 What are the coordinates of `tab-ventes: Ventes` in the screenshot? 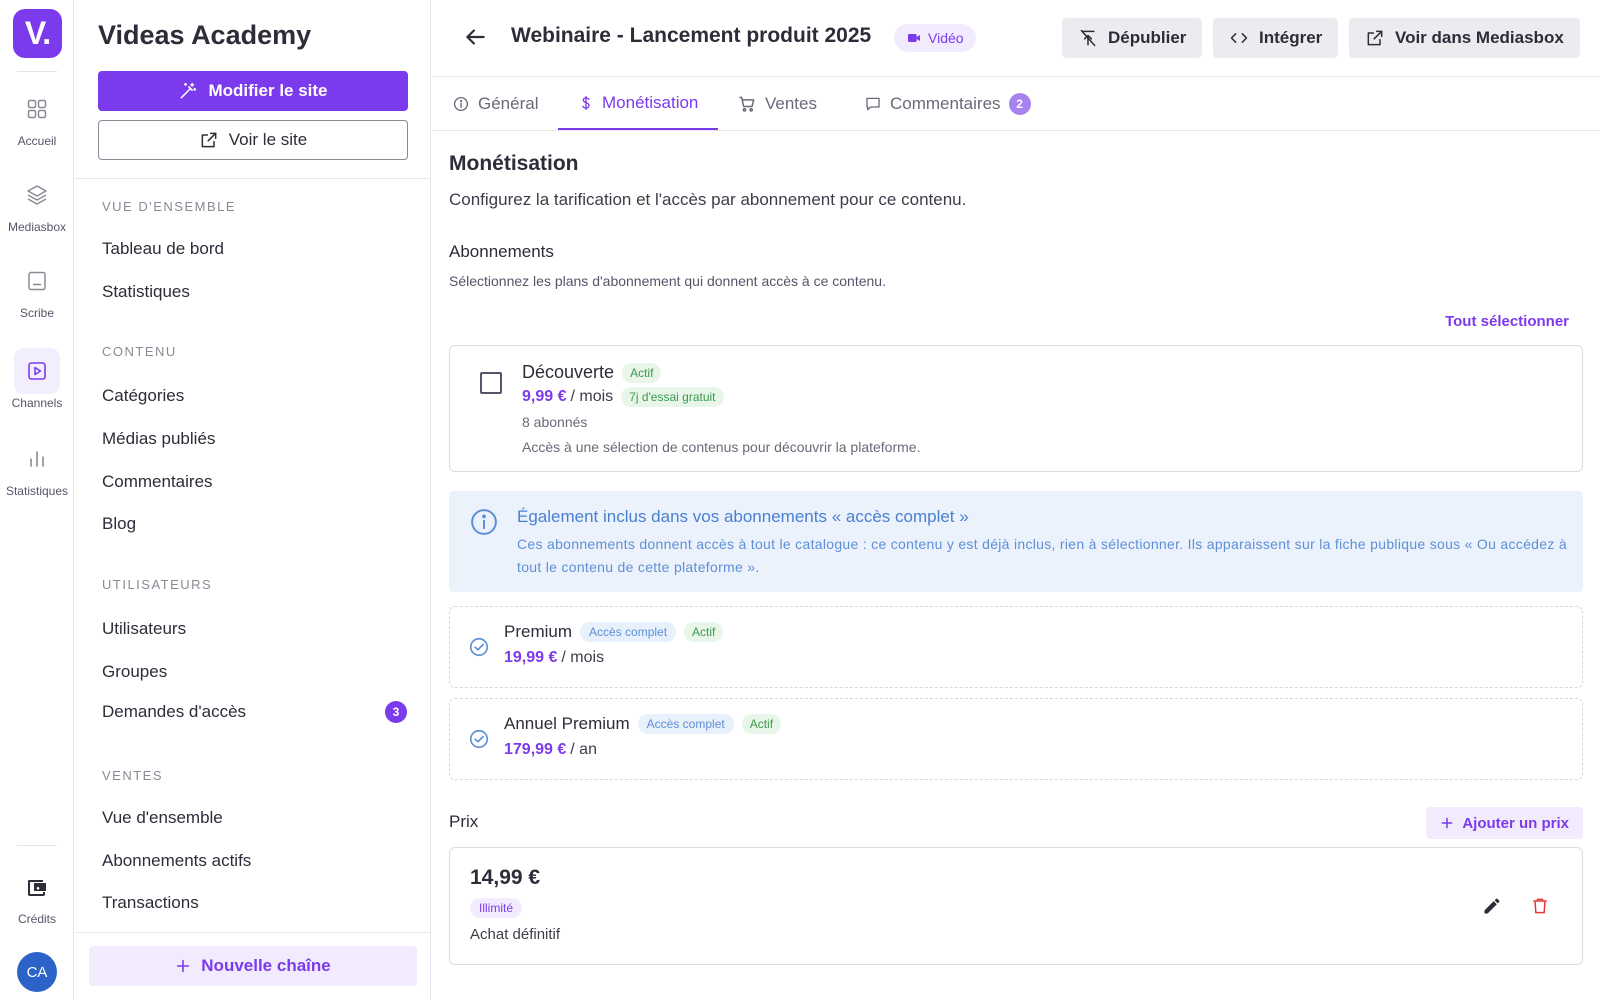 It's located at (777, 104).